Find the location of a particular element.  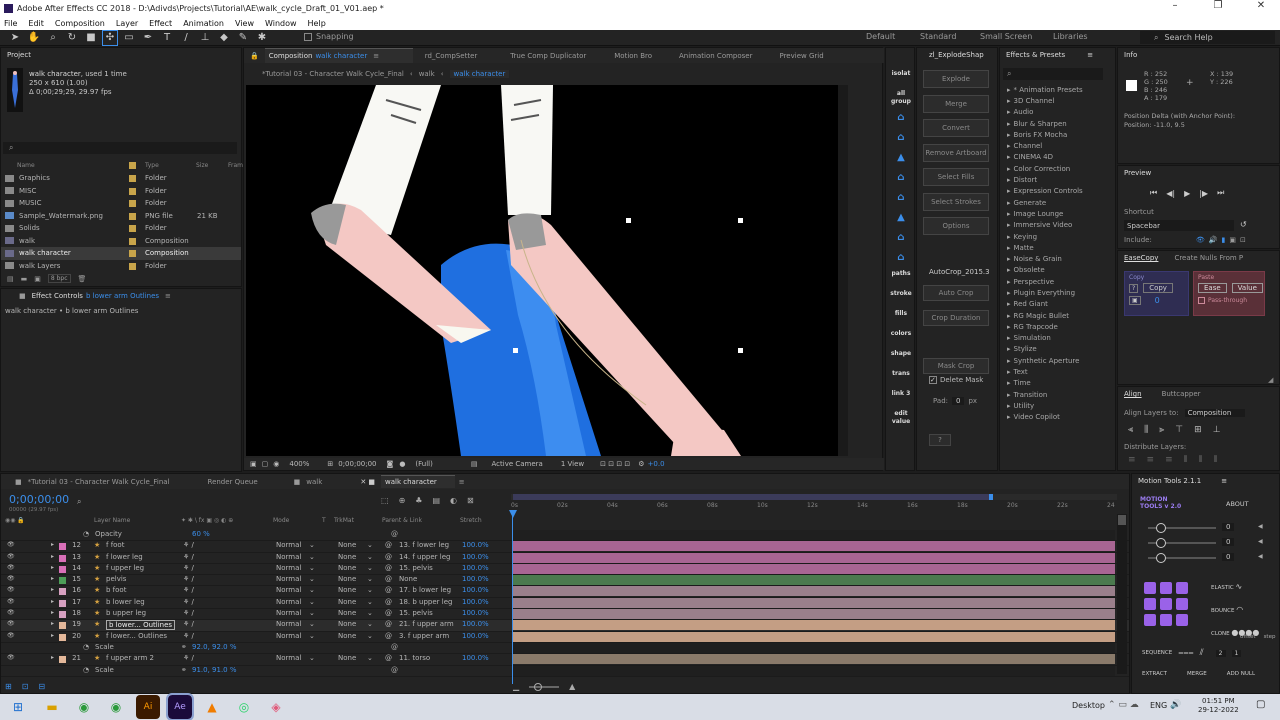

effect-category: ▸ Generate is located at coordinates (1058, 202).